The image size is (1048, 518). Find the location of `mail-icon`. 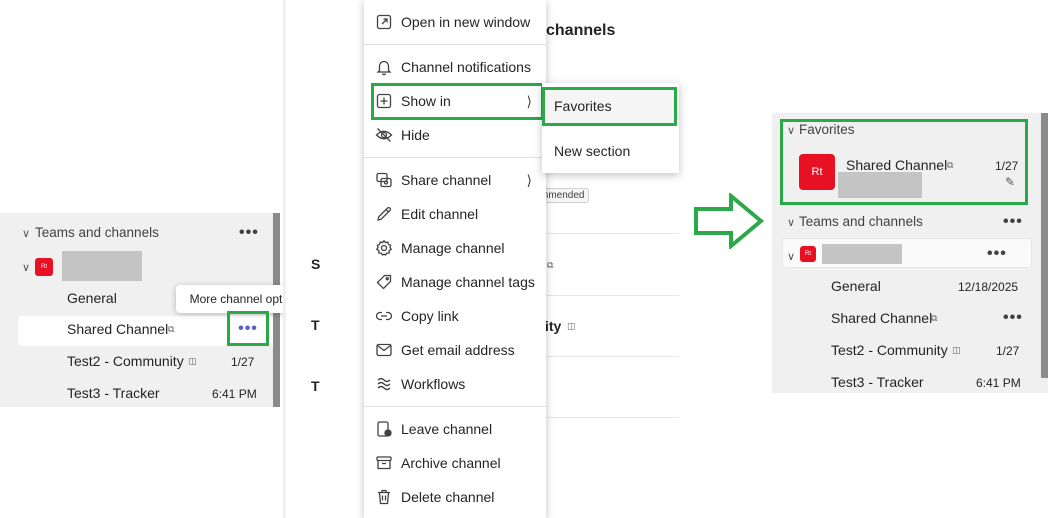

mail-icon is located at coordinates (384, 350).